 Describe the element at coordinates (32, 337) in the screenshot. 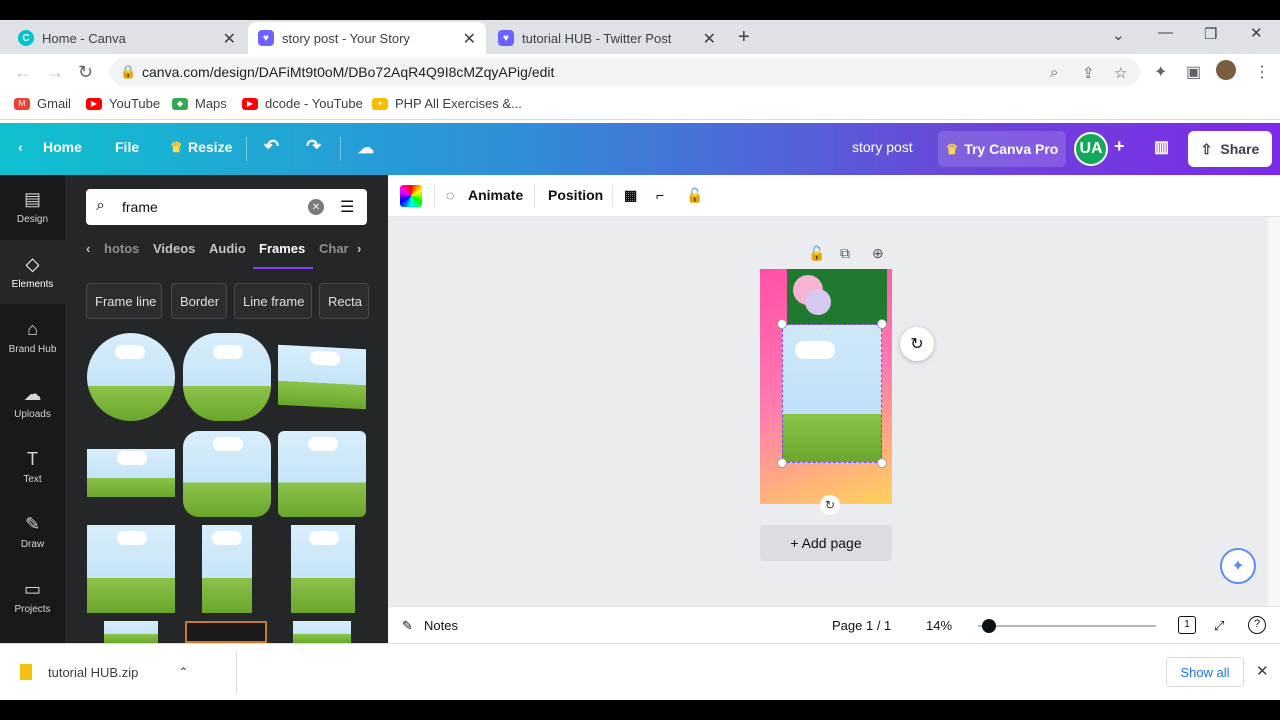

I see `rail-brand-hub: ⌂ Brand Hub` at that location.